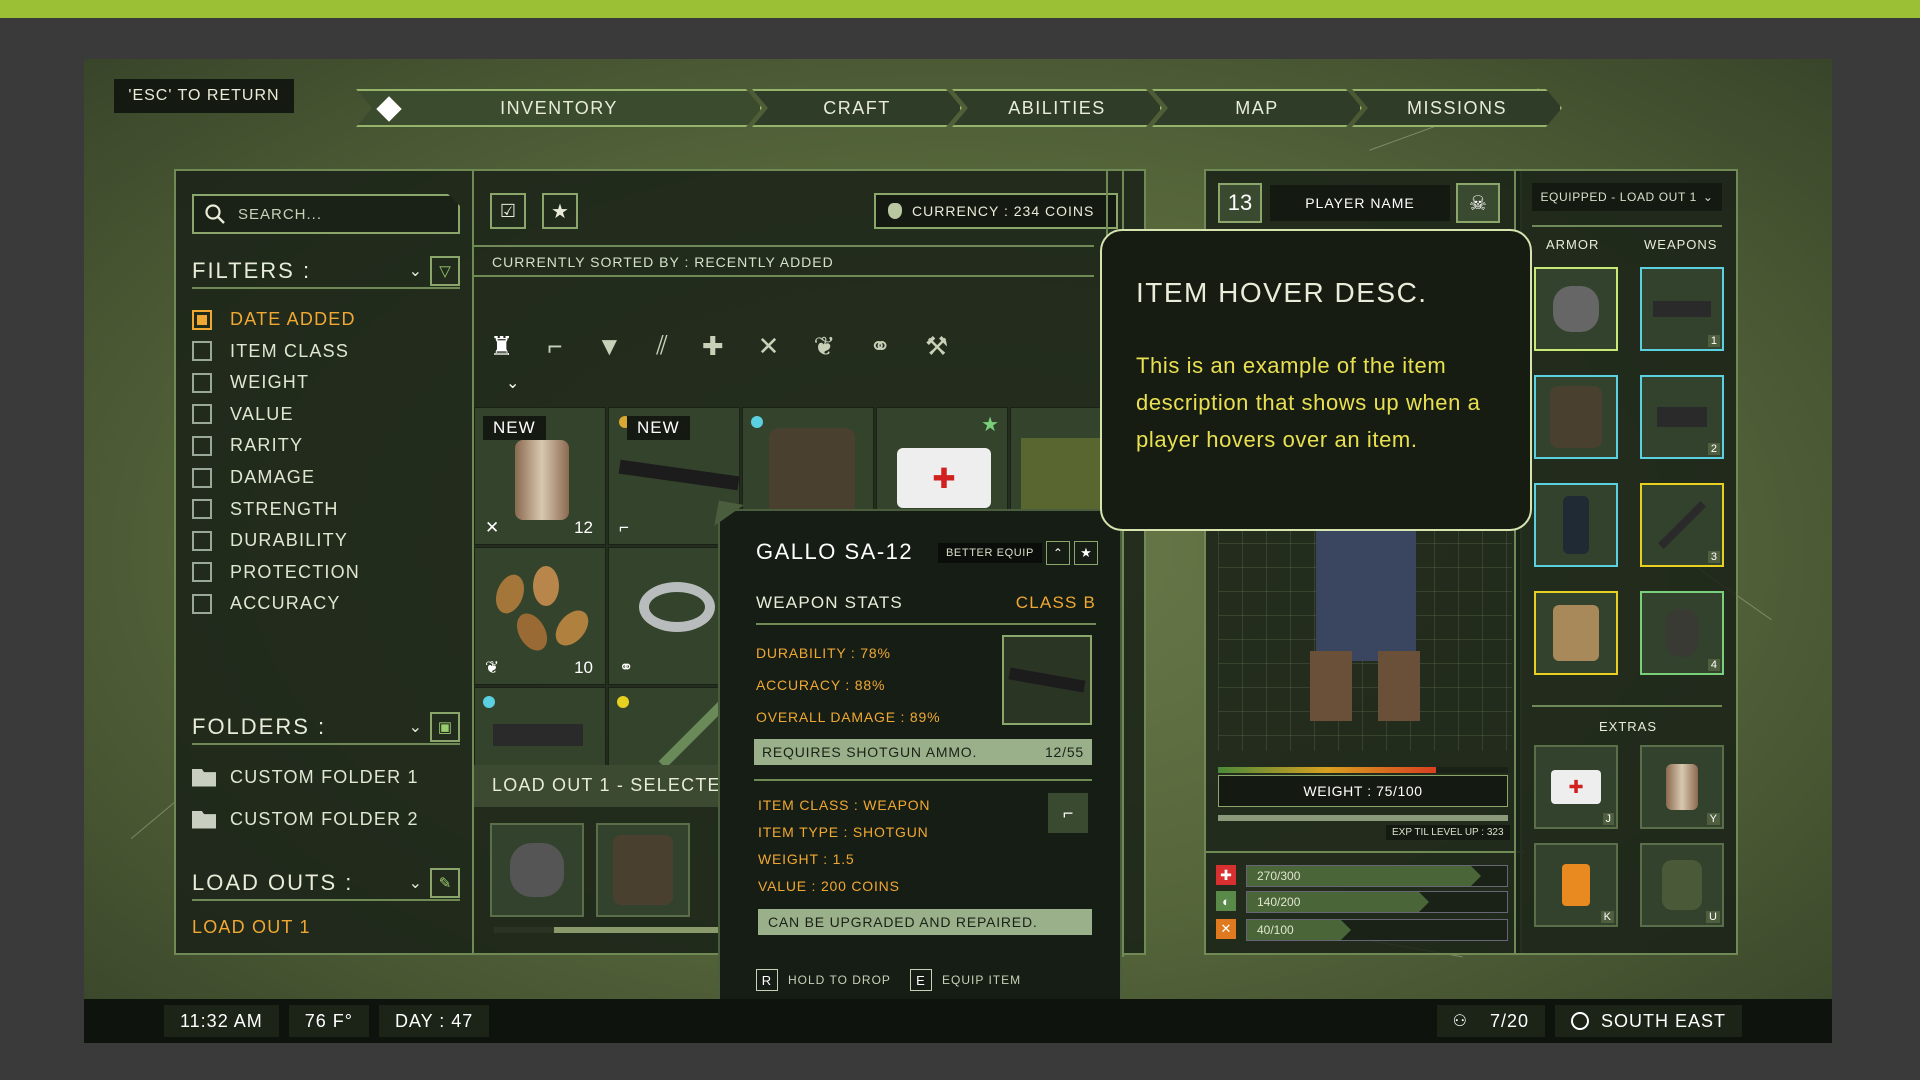 The image size is (1920, 1080). What do you see at coordinates (824, 346) in the screenshot?
I see `plant-category-icon: ❦` at bounding box center [824, 346].